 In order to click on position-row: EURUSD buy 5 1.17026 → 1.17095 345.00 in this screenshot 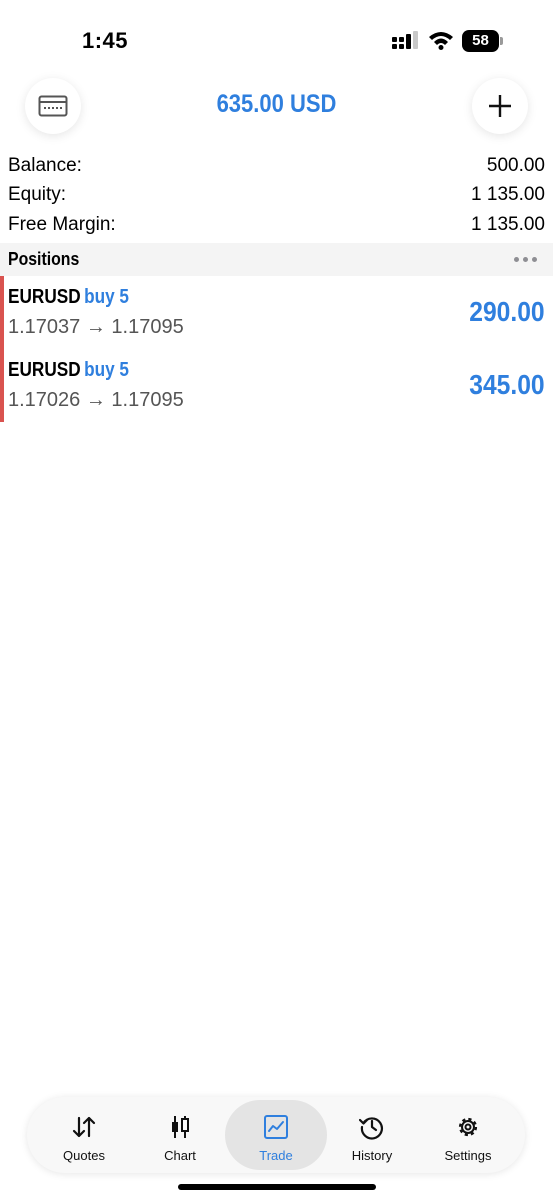, I will do `click(276, 385)`.